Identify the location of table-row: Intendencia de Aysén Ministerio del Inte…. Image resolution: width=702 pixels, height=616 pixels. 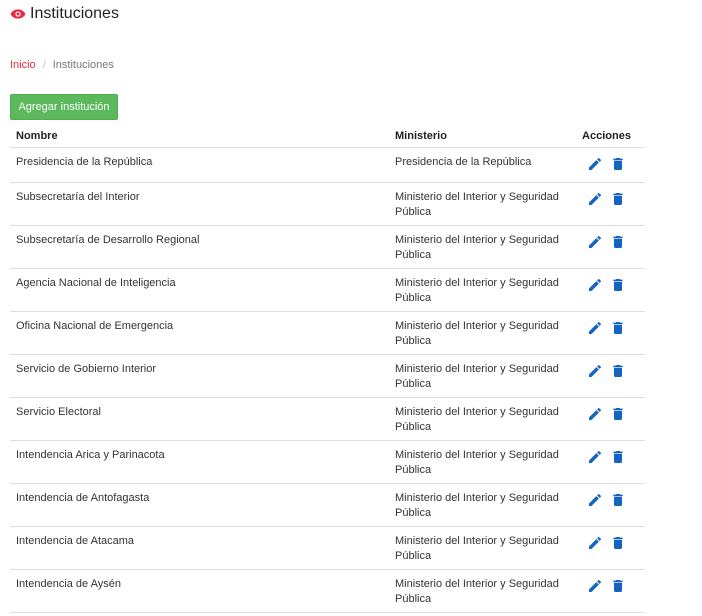
(327, 591).